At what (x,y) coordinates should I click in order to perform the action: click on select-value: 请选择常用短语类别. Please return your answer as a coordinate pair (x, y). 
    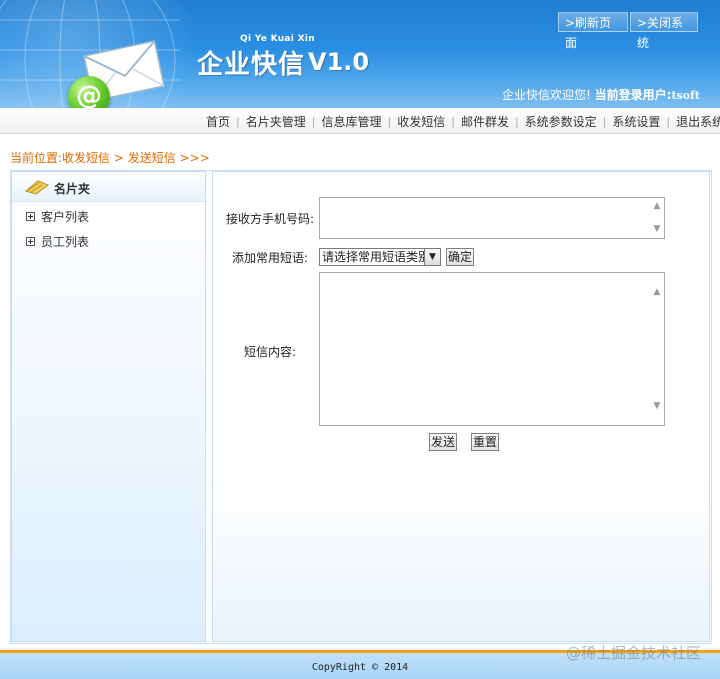
    Looking at the image, I should click on (376, 257).